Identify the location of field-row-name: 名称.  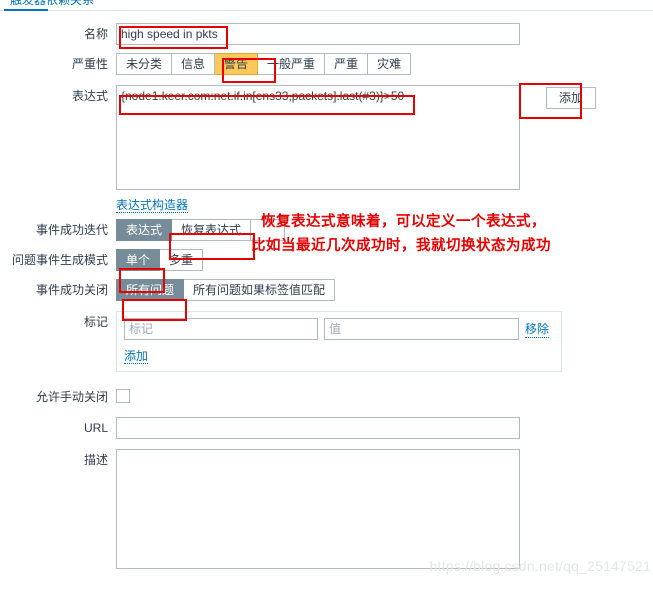
(326, 34).